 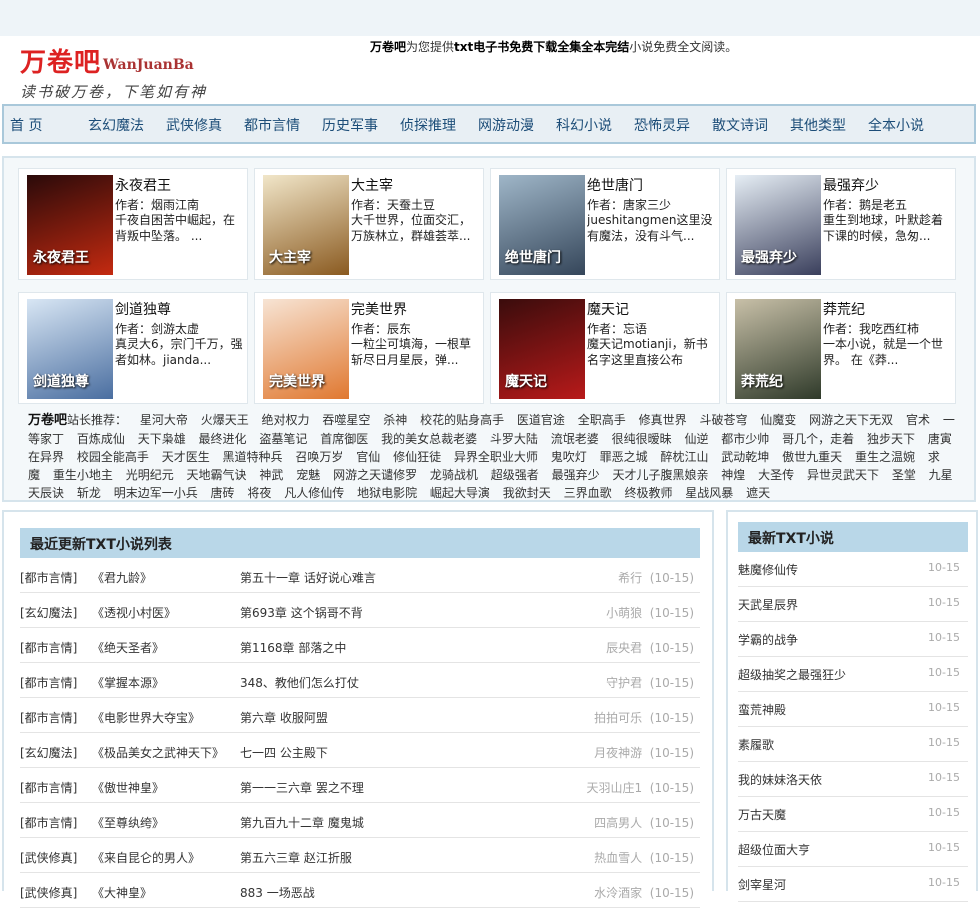 What do you see at coordinates (293, 647) in the screenshot?
I see `row-chapter: 第1168章 部落之中` at bounding box center [293, 647].